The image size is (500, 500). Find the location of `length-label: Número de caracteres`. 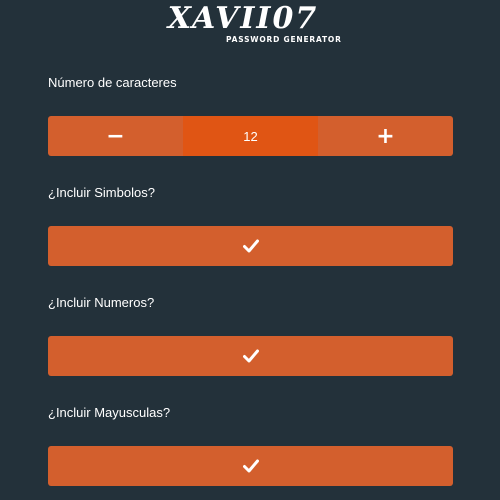

length-label: Número de caracteres is located at coordinates (112, 82).